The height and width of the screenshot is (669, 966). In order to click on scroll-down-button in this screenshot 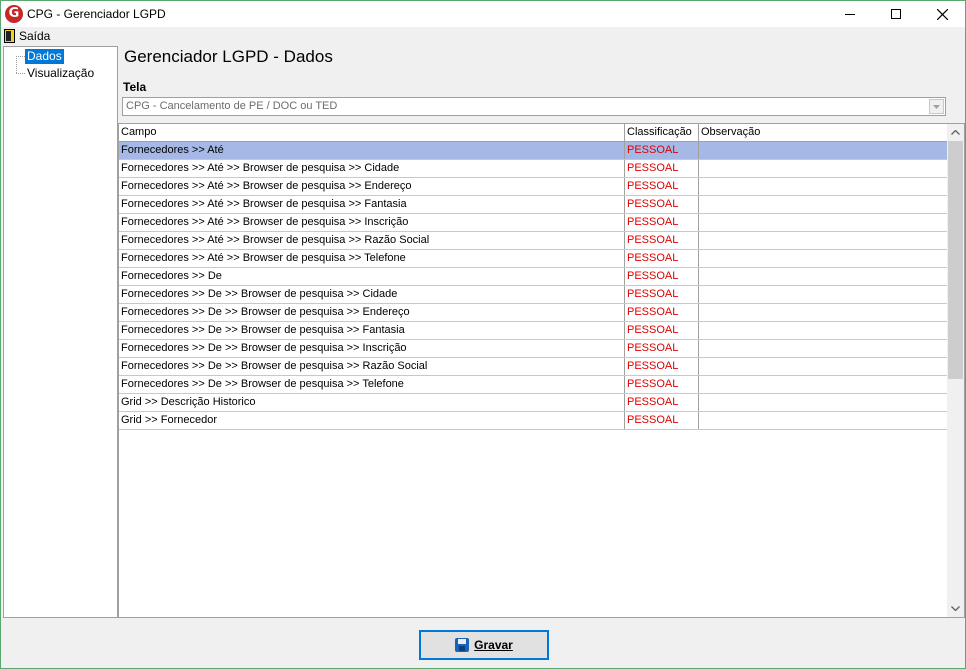, I will do `click(955, 608)`.